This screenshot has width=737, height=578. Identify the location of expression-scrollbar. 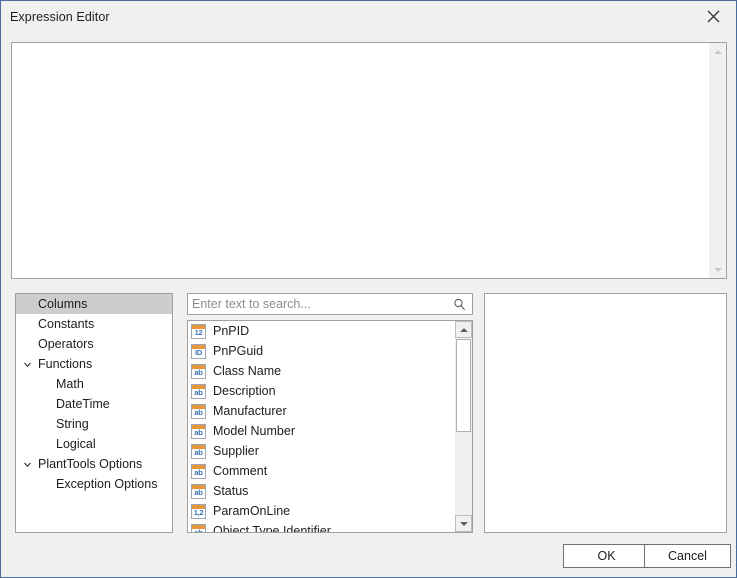
(717, 160).